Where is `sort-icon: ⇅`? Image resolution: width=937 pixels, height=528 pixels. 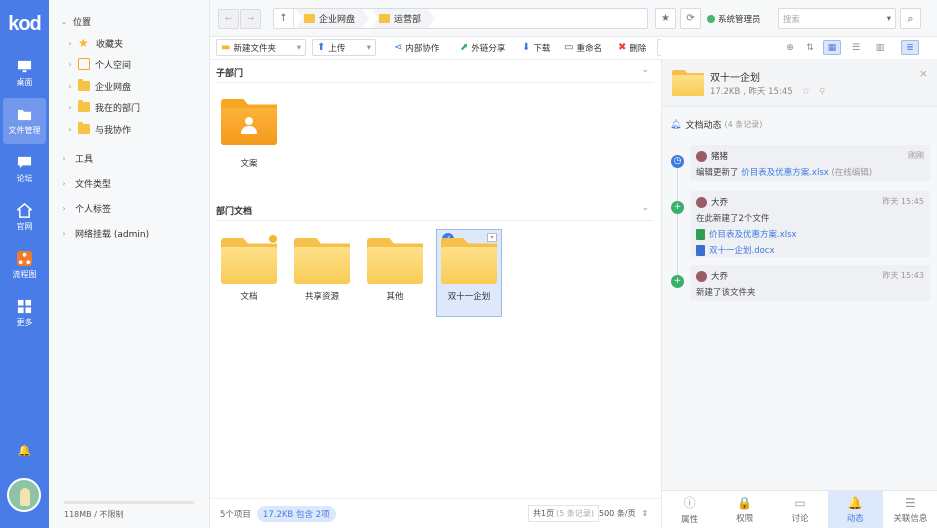
sort-icon: ⇅ is located at coordinates (810, 47).